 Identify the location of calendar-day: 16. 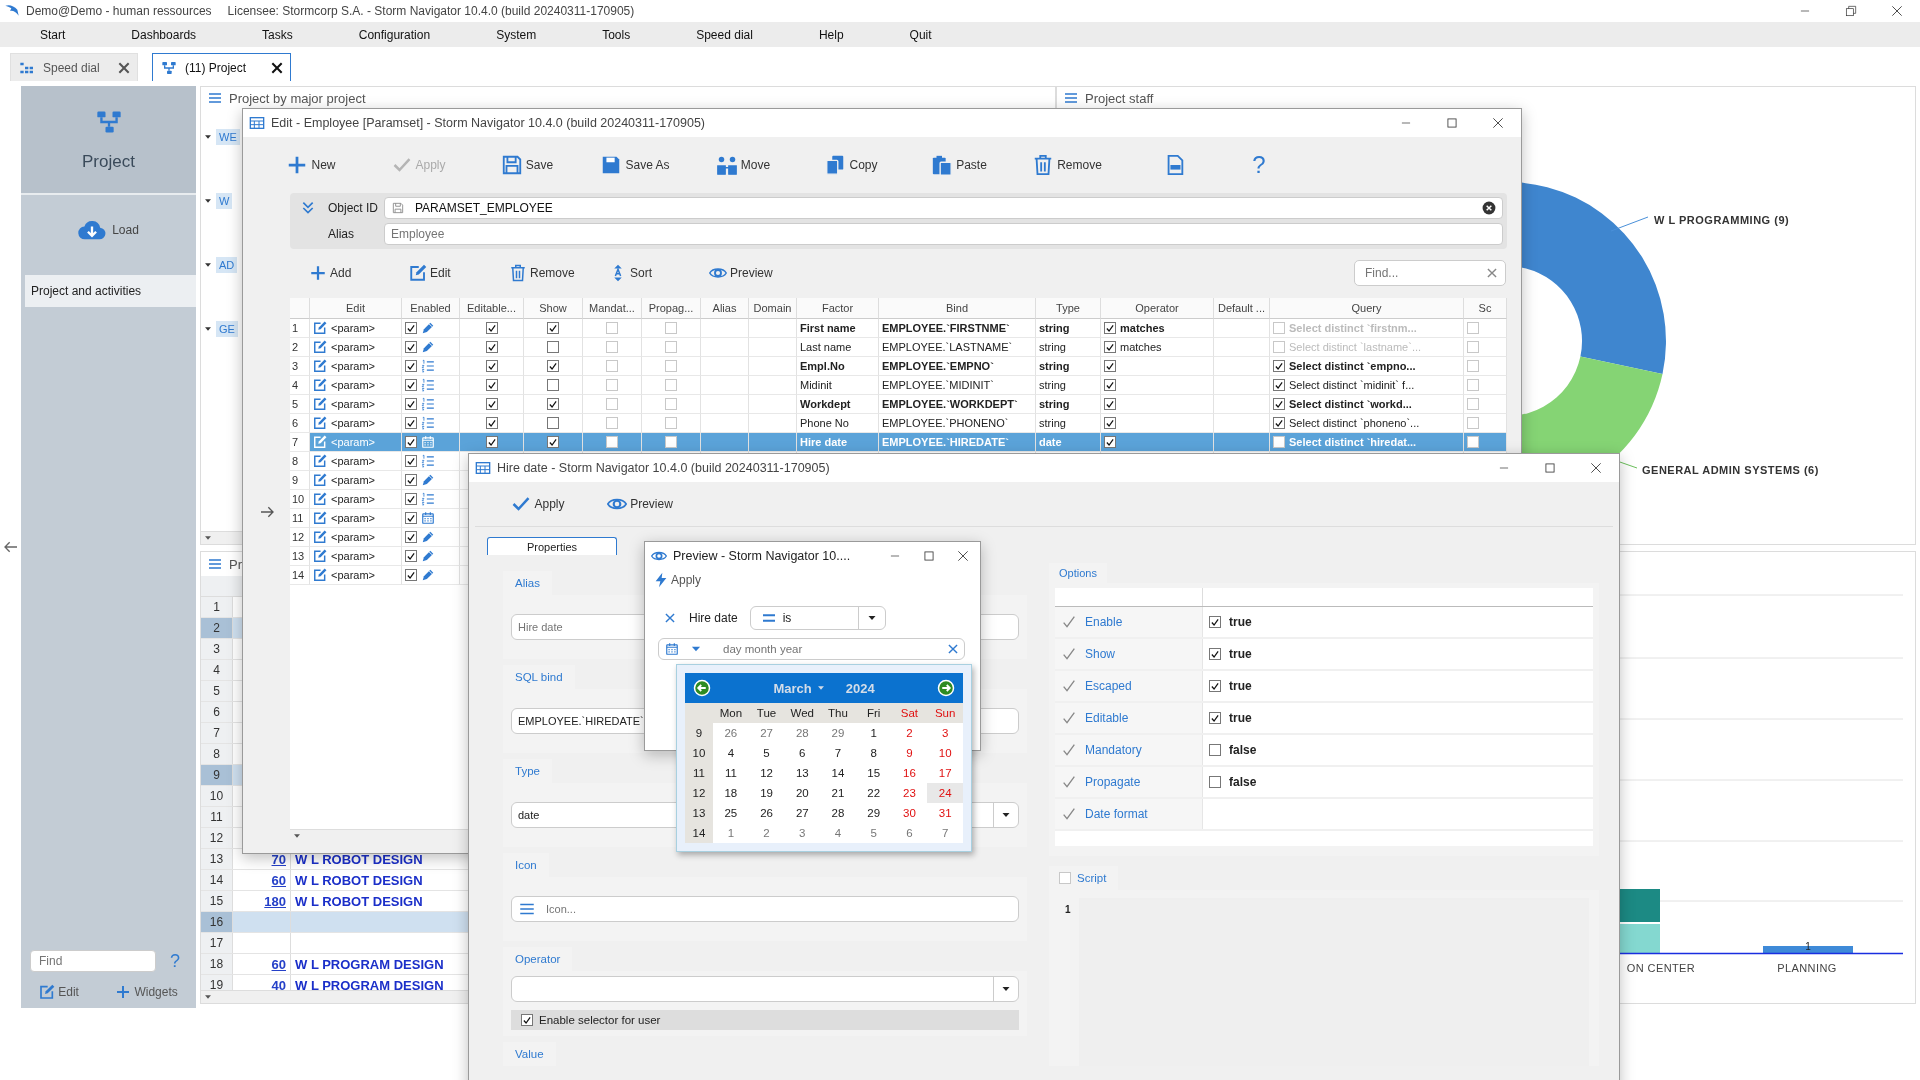
(909, 773).